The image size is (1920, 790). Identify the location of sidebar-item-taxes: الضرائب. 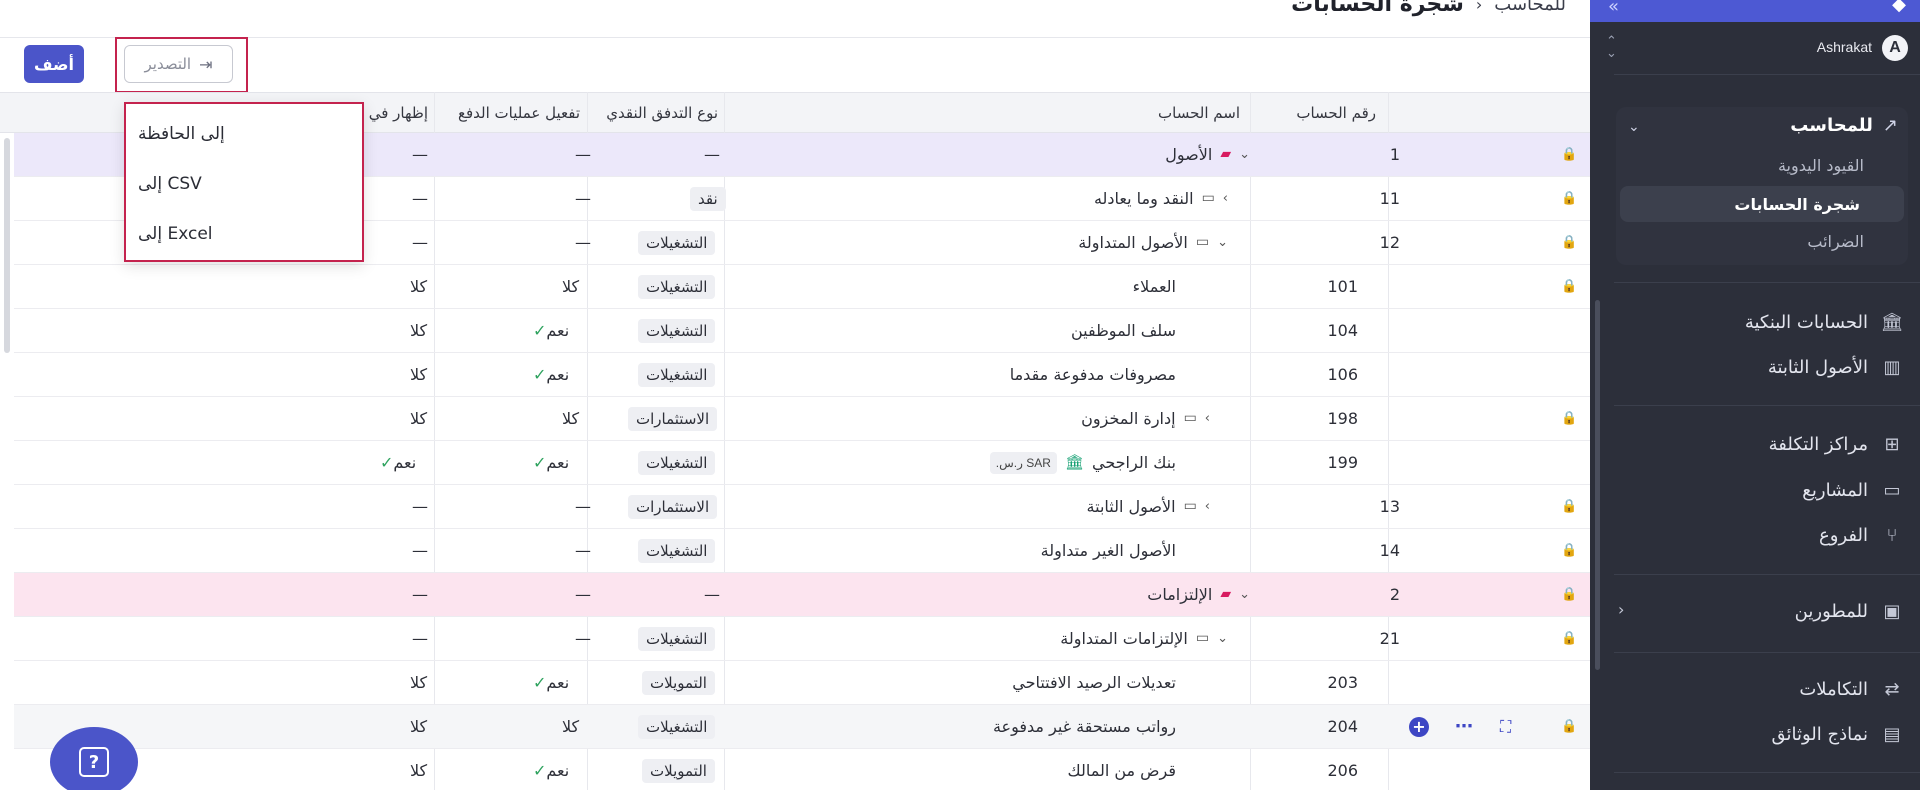
(1857, 241).